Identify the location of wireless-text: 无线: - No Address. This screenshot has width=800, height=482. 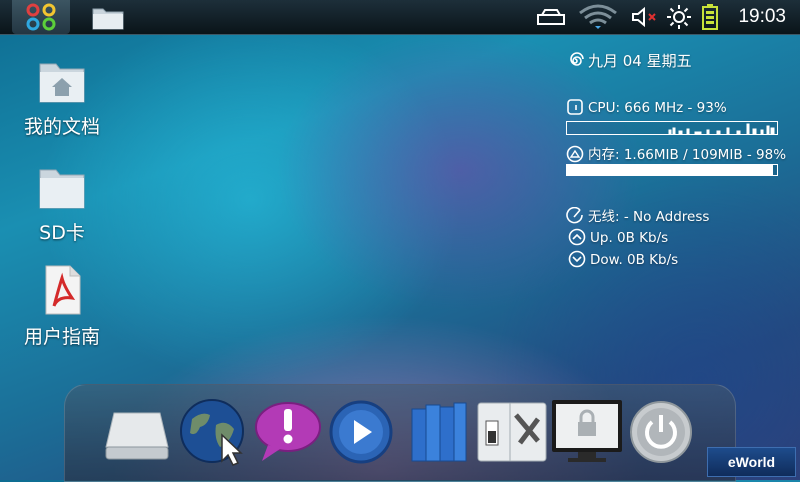
(649, 217).